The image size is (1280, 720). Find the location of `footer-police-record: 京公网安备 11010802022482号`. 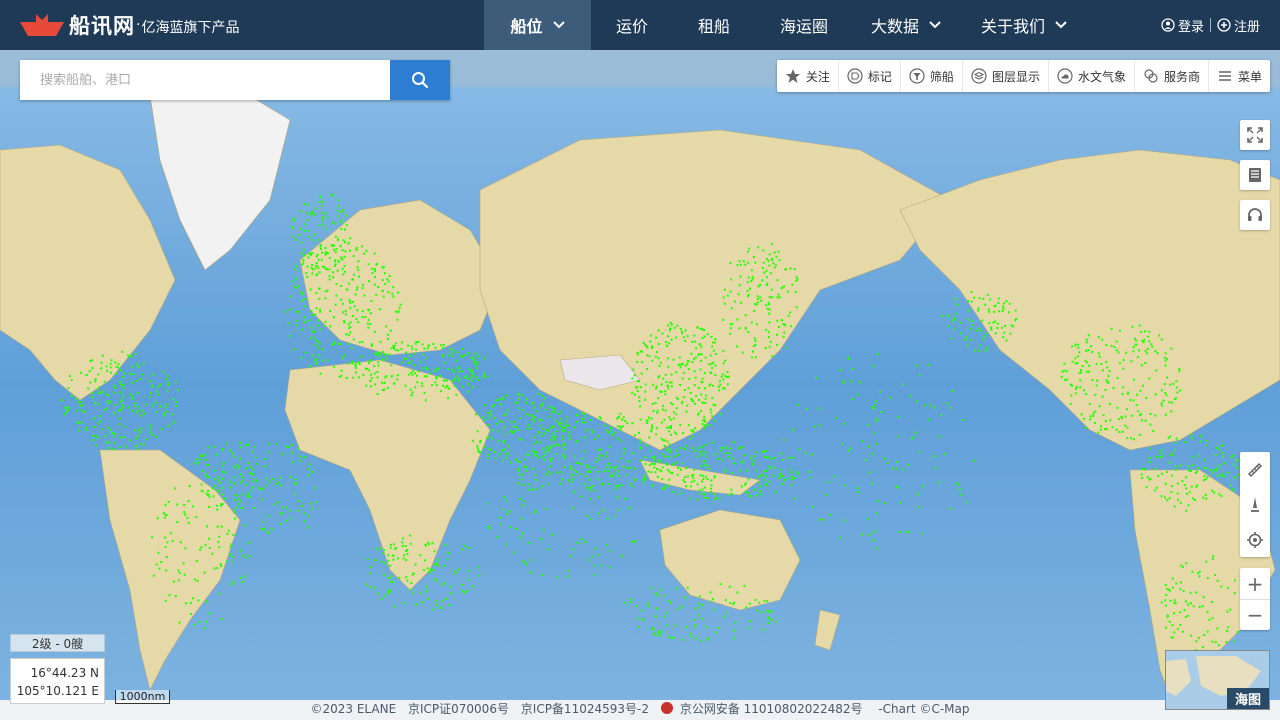

footer-police-record: 京公网安备 11010802022482号 is located at coordinates (763, 709).